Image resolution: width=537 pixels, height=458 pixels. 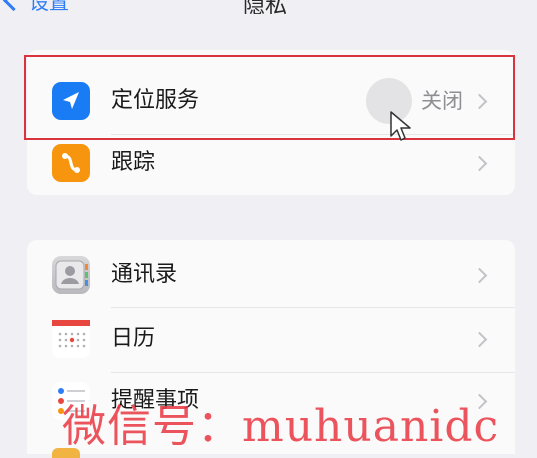 I want to click on navigation-bar: 设置 隐私, so click(x=268, y=7).